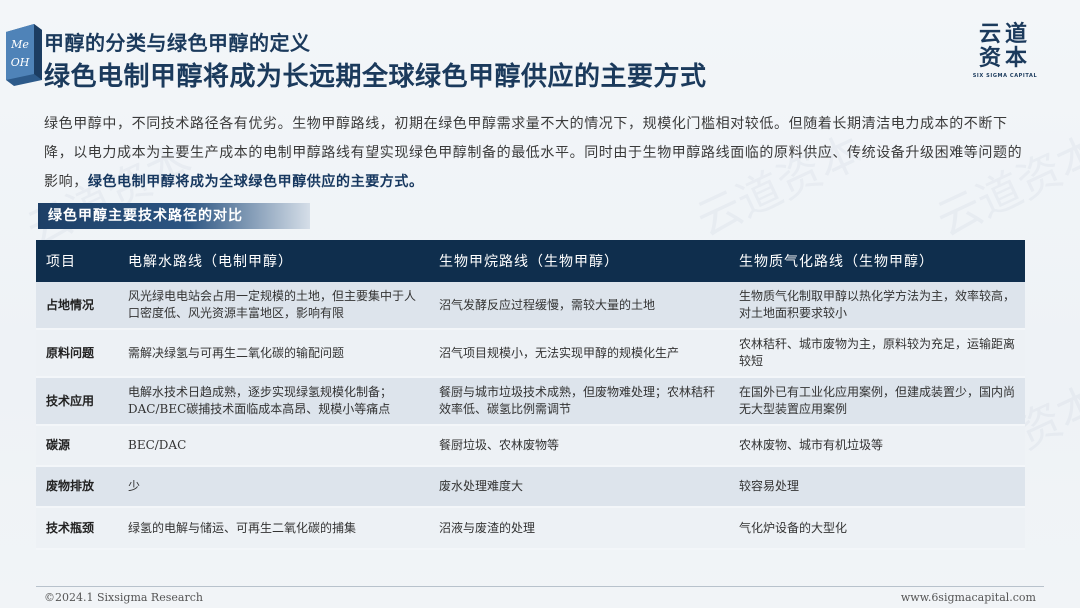  I want to click on table-cell: 较容易处理, so click(877, 487).